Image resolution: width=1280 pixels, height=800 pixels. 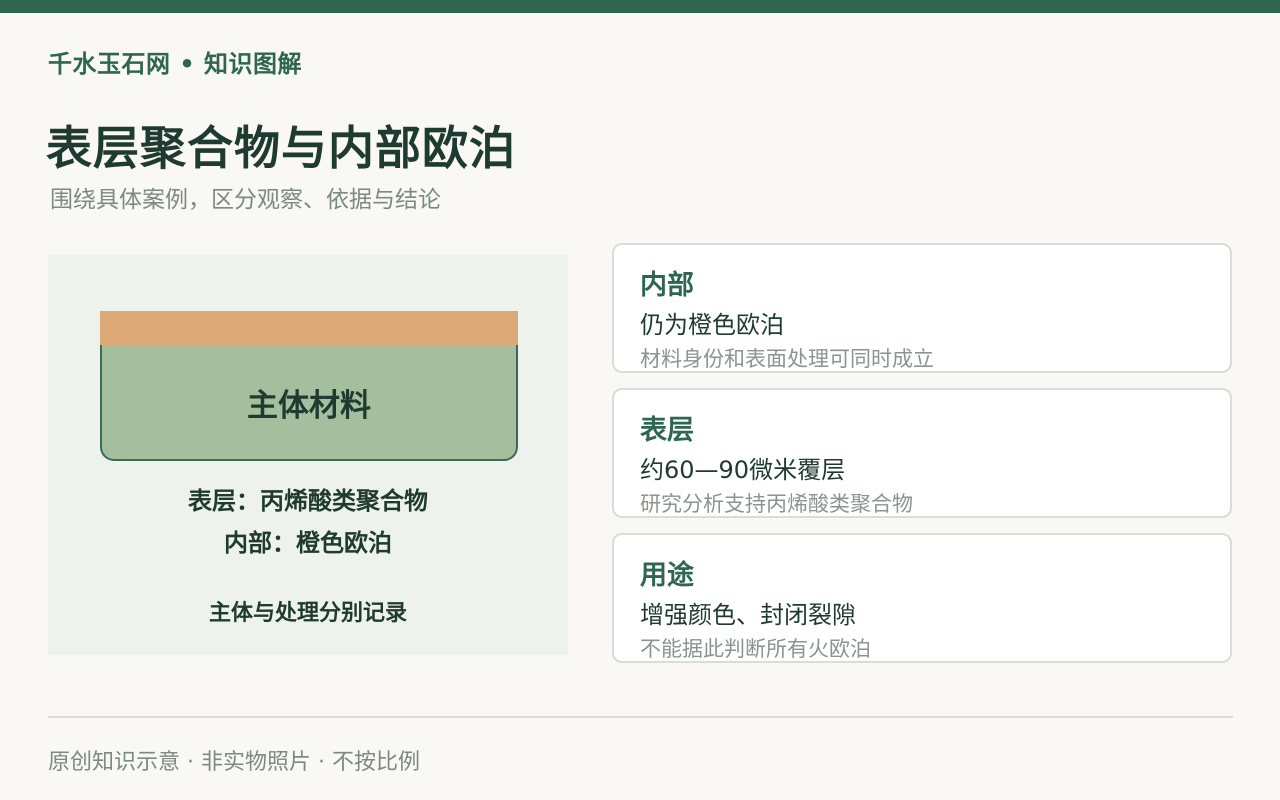 I want to click on info-card-surface: 表层 约60—90微米覆层 研究分析支持丙烯酸类聚合物, so click(x=922, y=453).